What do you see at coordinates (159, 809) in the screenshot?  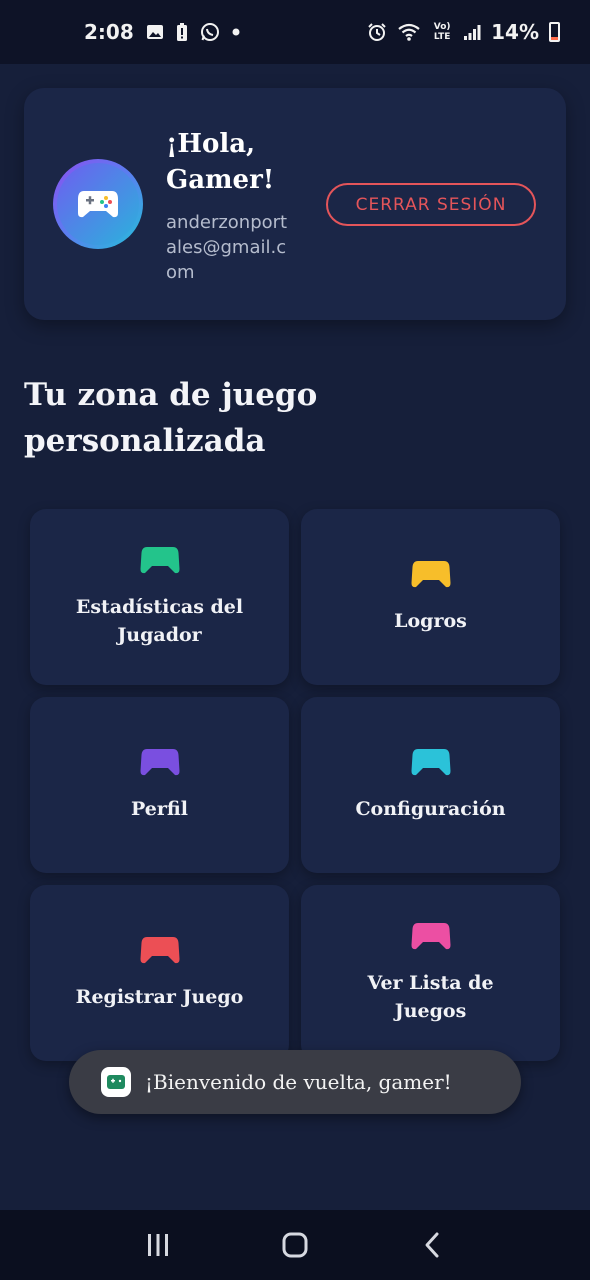 I see `tile-label: Perfil` at bounding box center [159, 809].